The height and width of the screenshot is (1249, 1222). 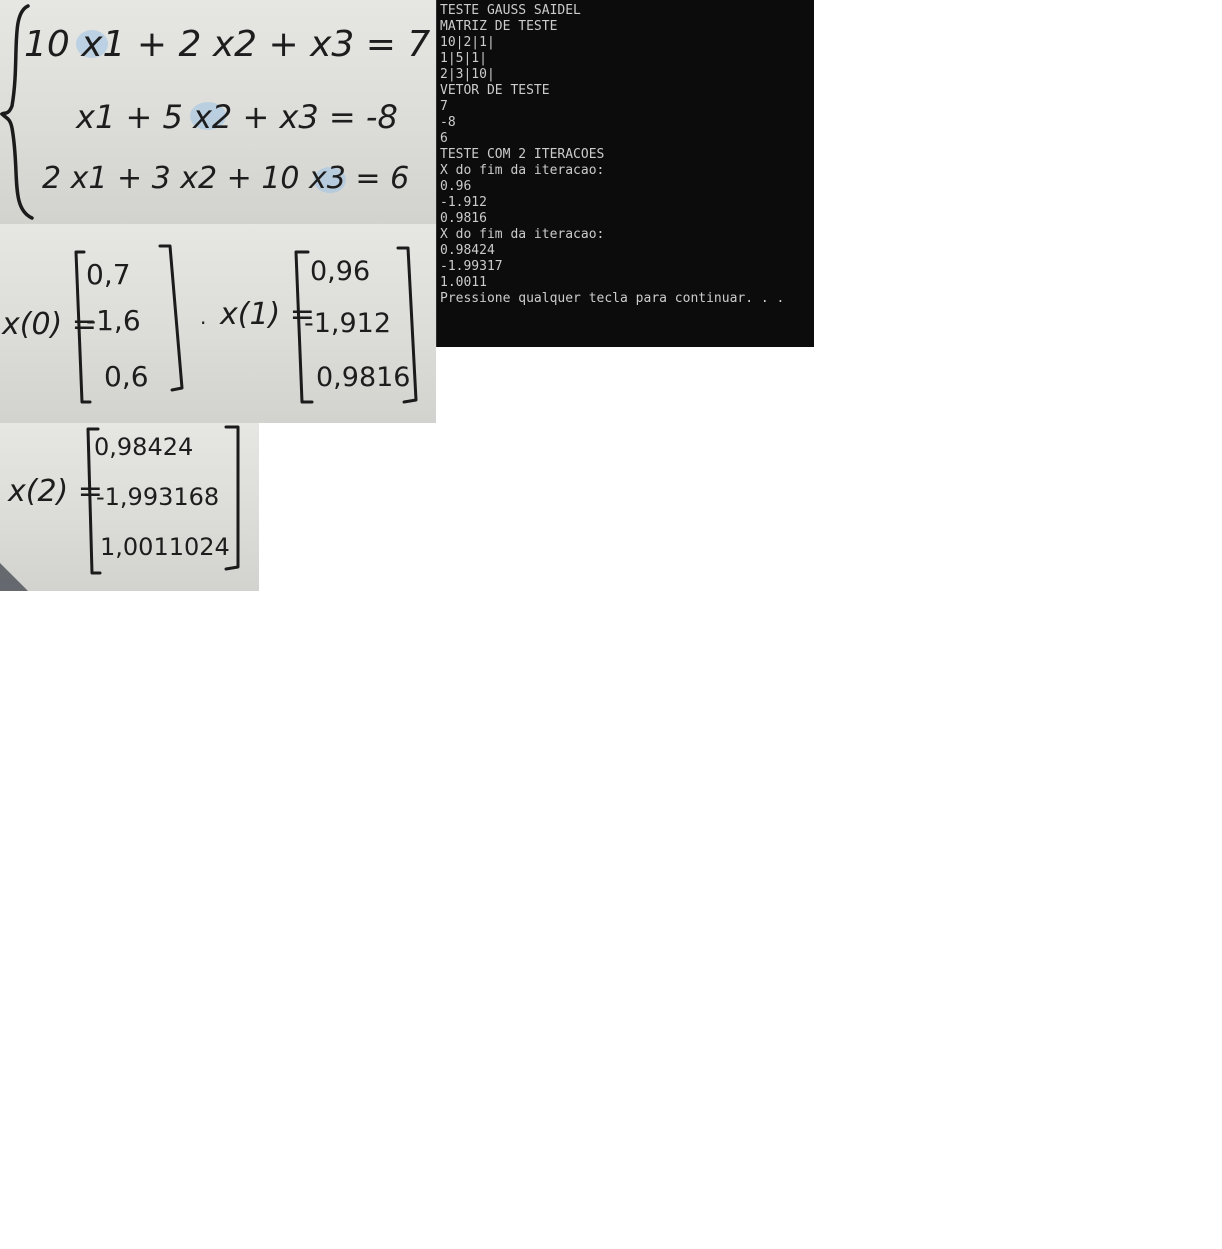 What do you see at coordinates (14, 577) in the screenshot?
I see `photo-shadow` at bounding box center [14, 577].